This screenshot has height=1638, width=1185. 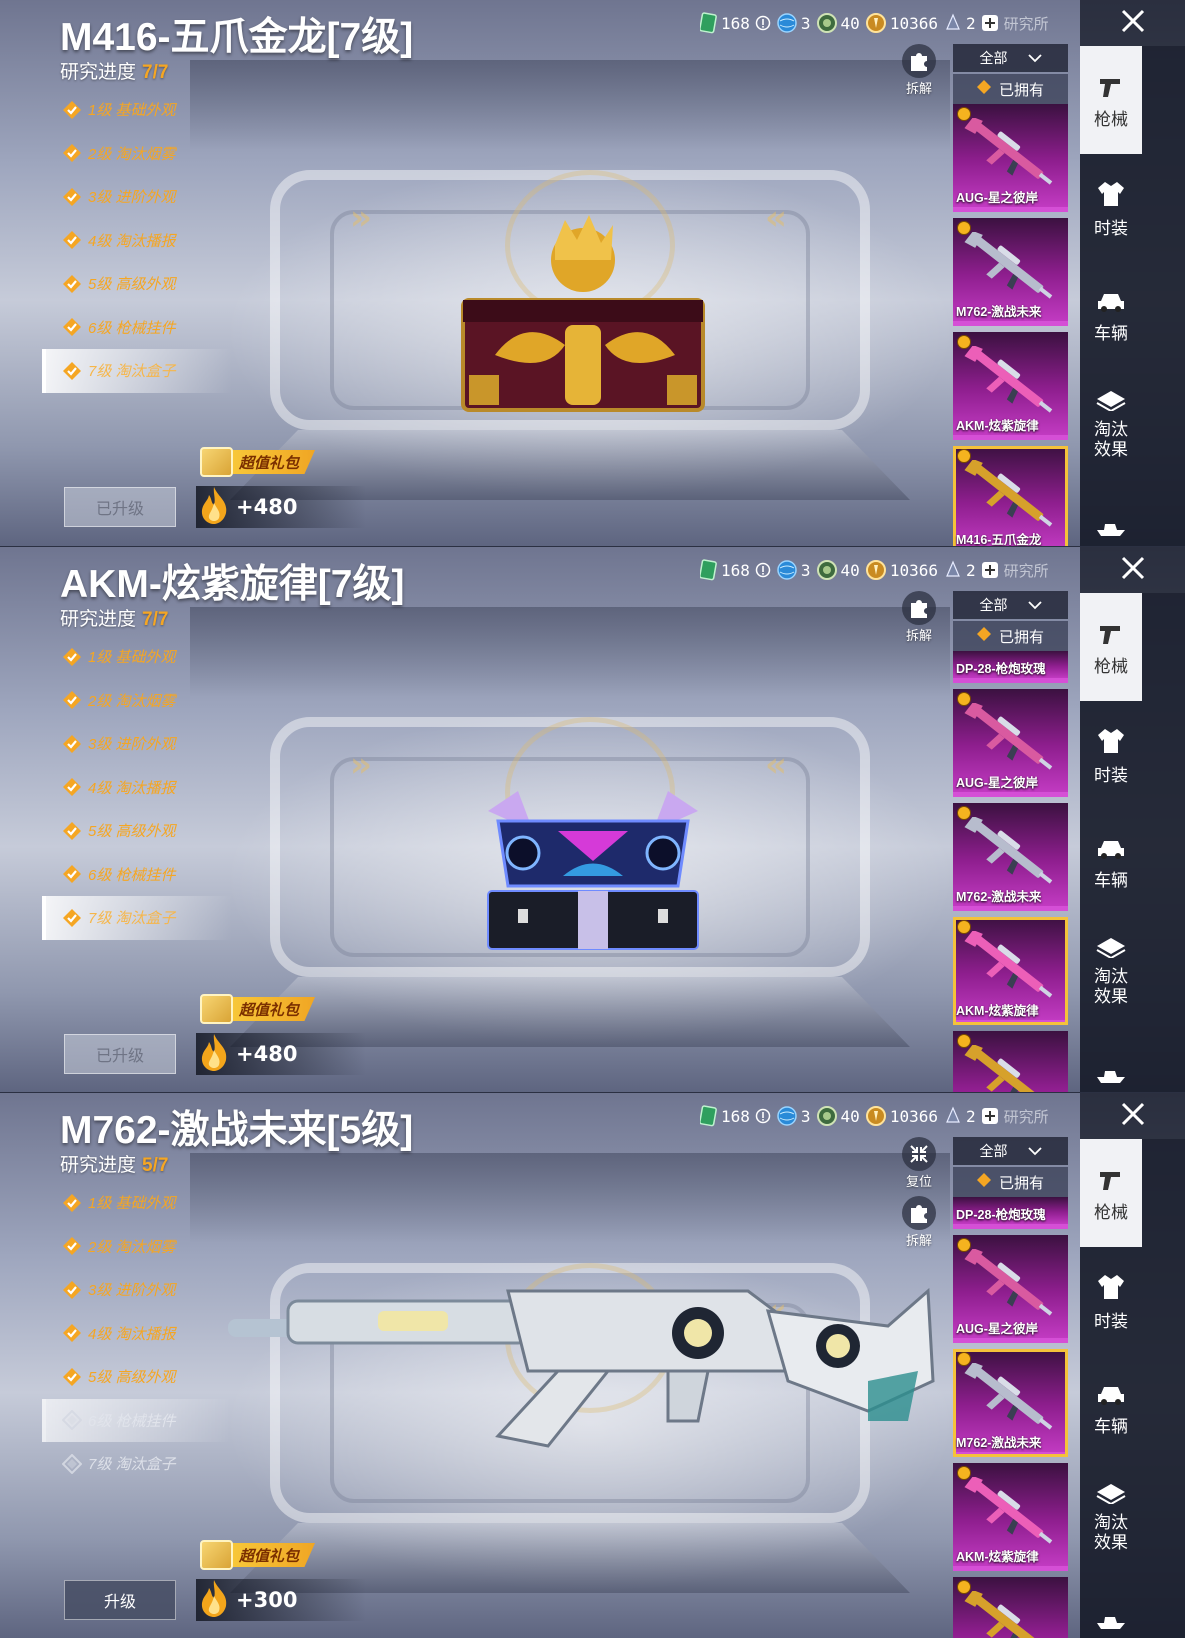 What do you see at coordinates (997, 1329) in the screenshot?
I see `skin-name: AUG-星之彼岸` at bounding box center [997, 1329].